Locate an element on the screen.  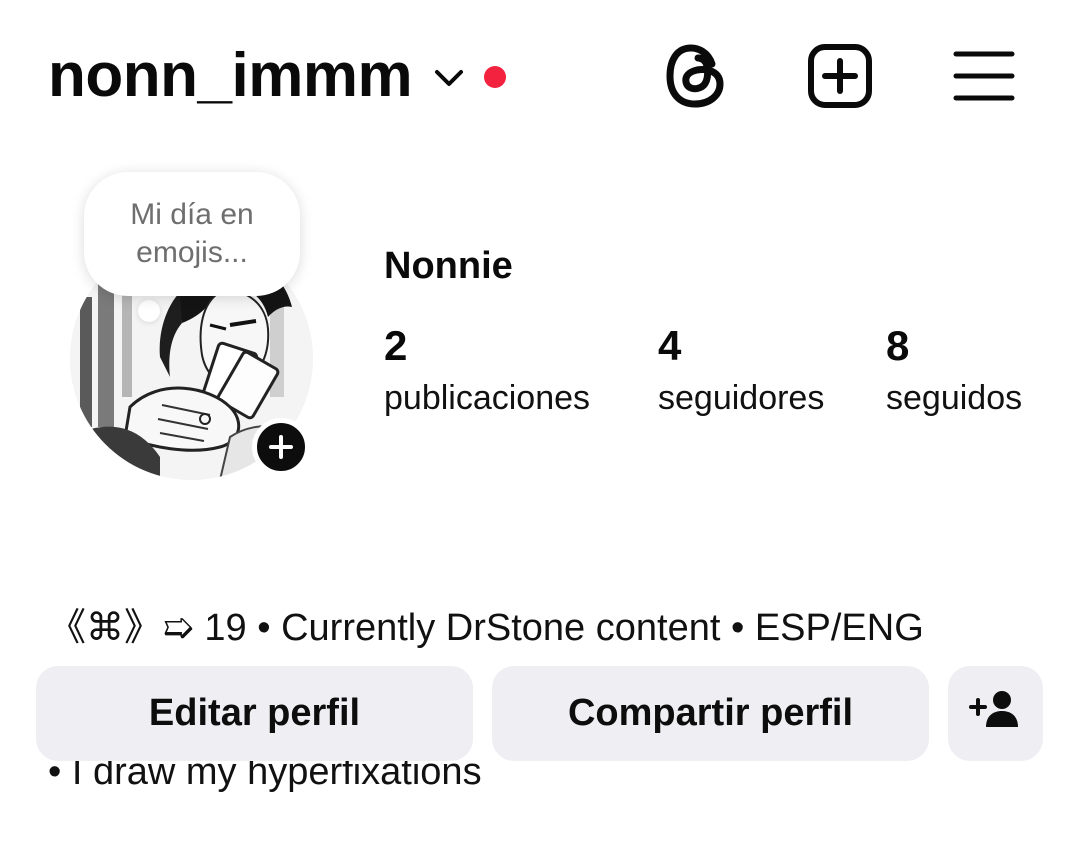
account-switcher: nonn_immm is located at coordinates (277, 76).